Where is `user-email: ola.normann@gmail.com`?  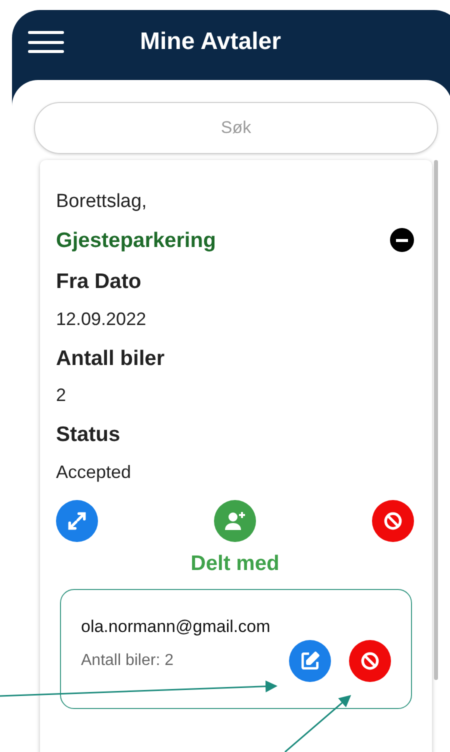 user-email: ola.normann@gmail.com is located at coordinates (176, 627).